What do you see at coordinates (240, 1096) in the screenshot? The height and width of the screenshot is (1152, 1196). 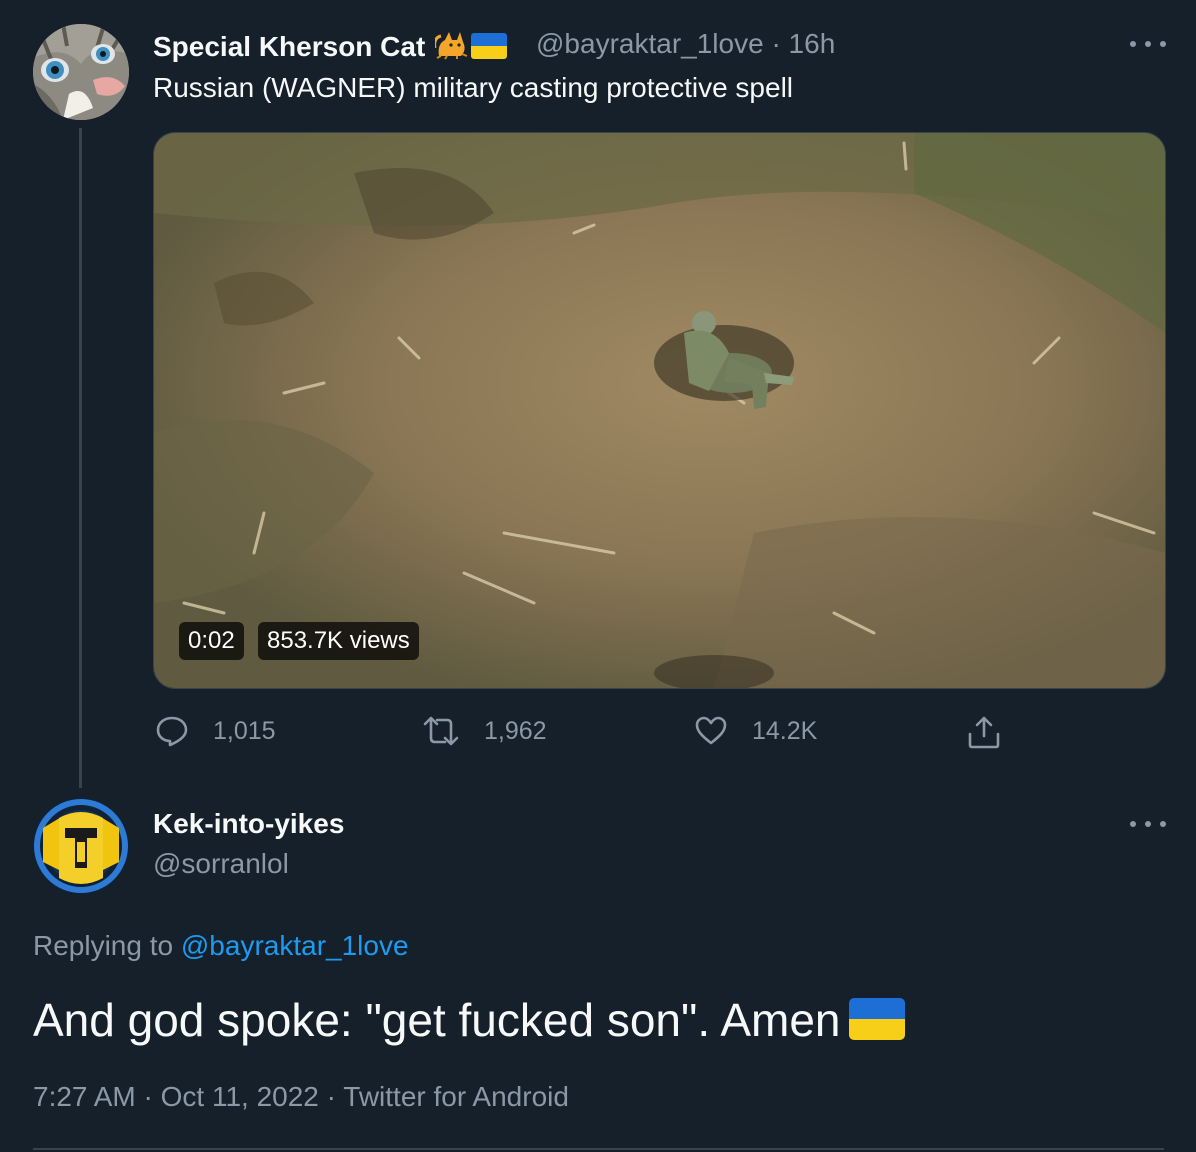 I see `tweet-date: Oct 11, 2022` at bounding box center [240, 1096].